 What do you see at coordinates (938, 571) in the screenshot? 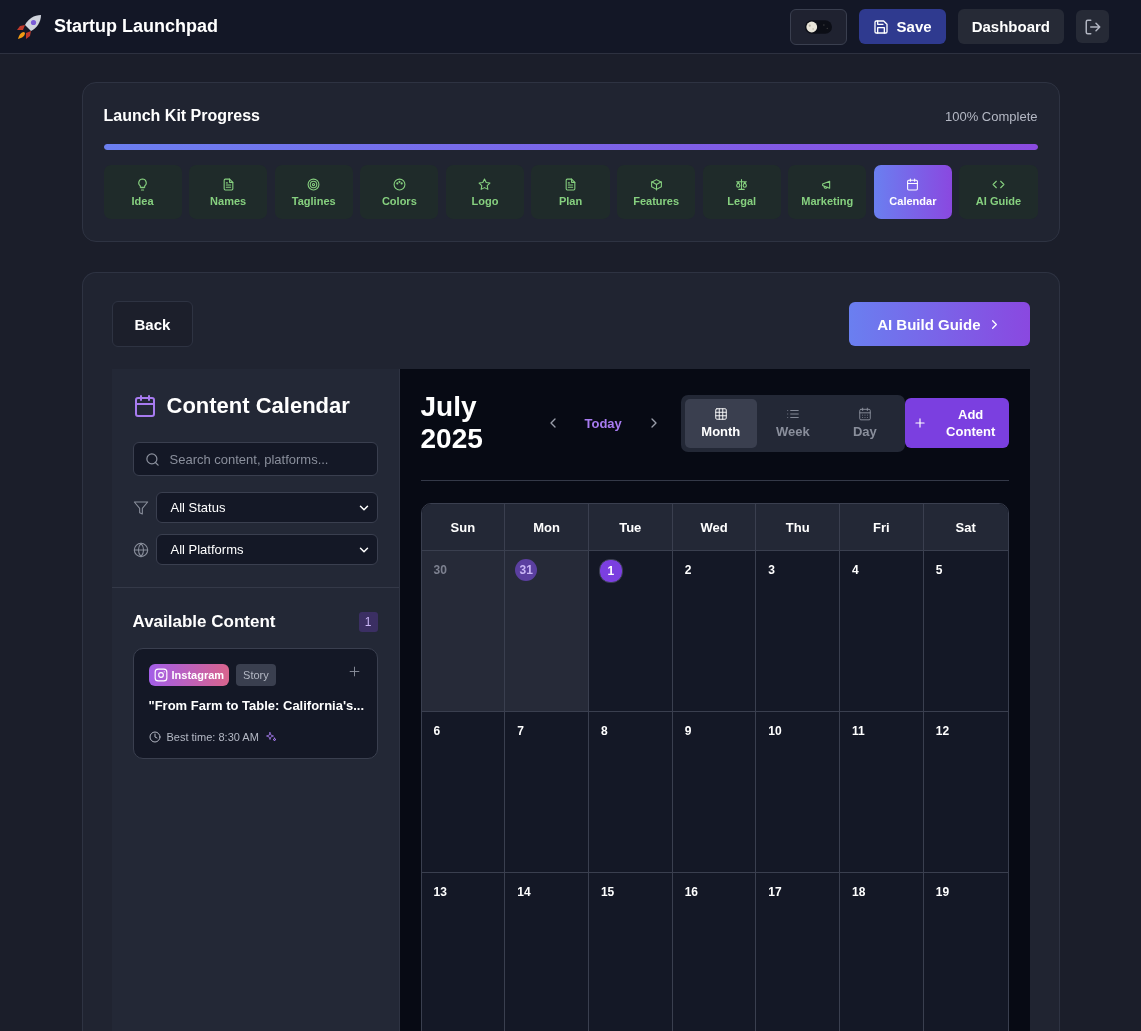
I see `day-number: 5` at bounding box center [938, 571].